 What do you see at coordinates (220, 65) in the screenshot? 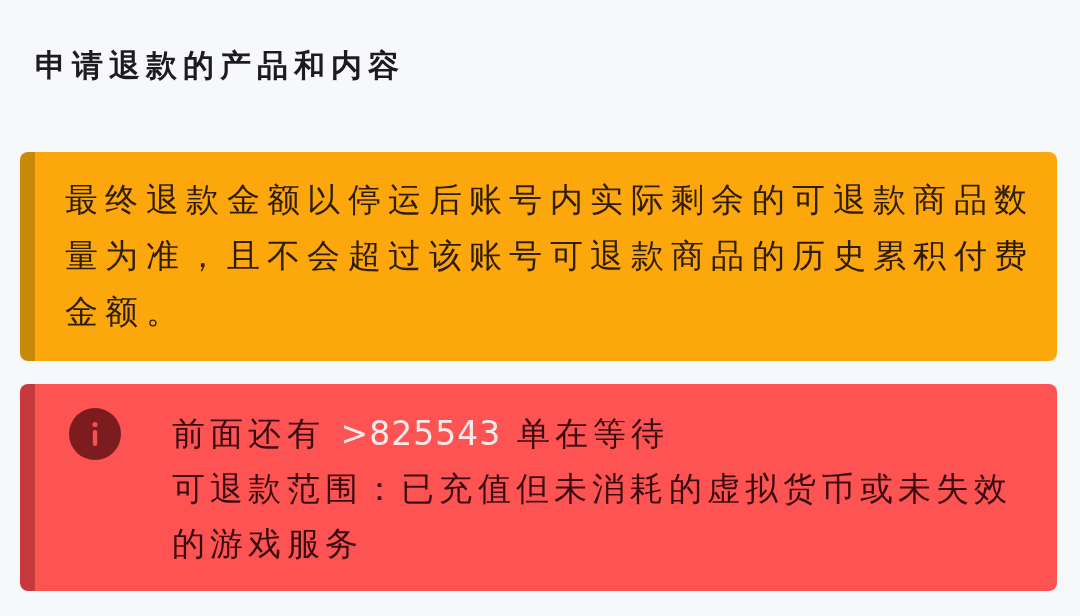
I see `section-title: 申请退款的产品和内容` at bounding box center [220, 65].